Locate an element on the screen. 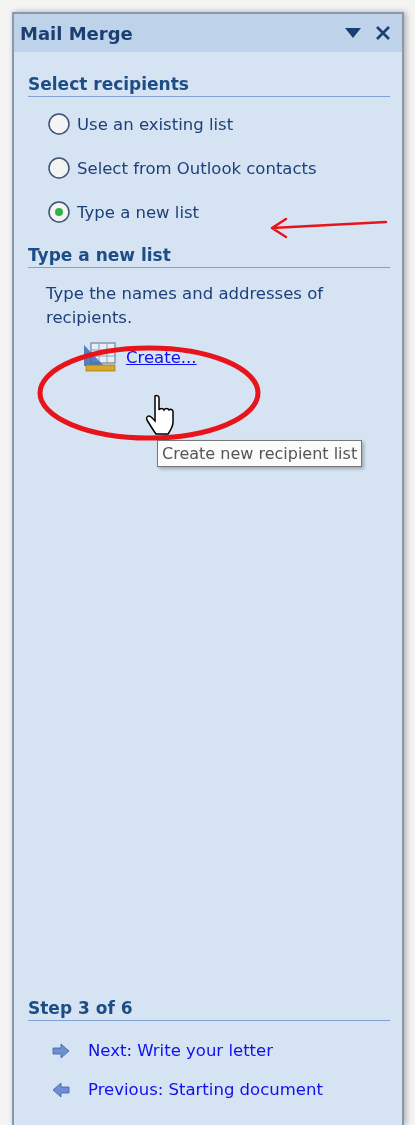  radio-option: Use an existing list is located at coordinates (219, 124).